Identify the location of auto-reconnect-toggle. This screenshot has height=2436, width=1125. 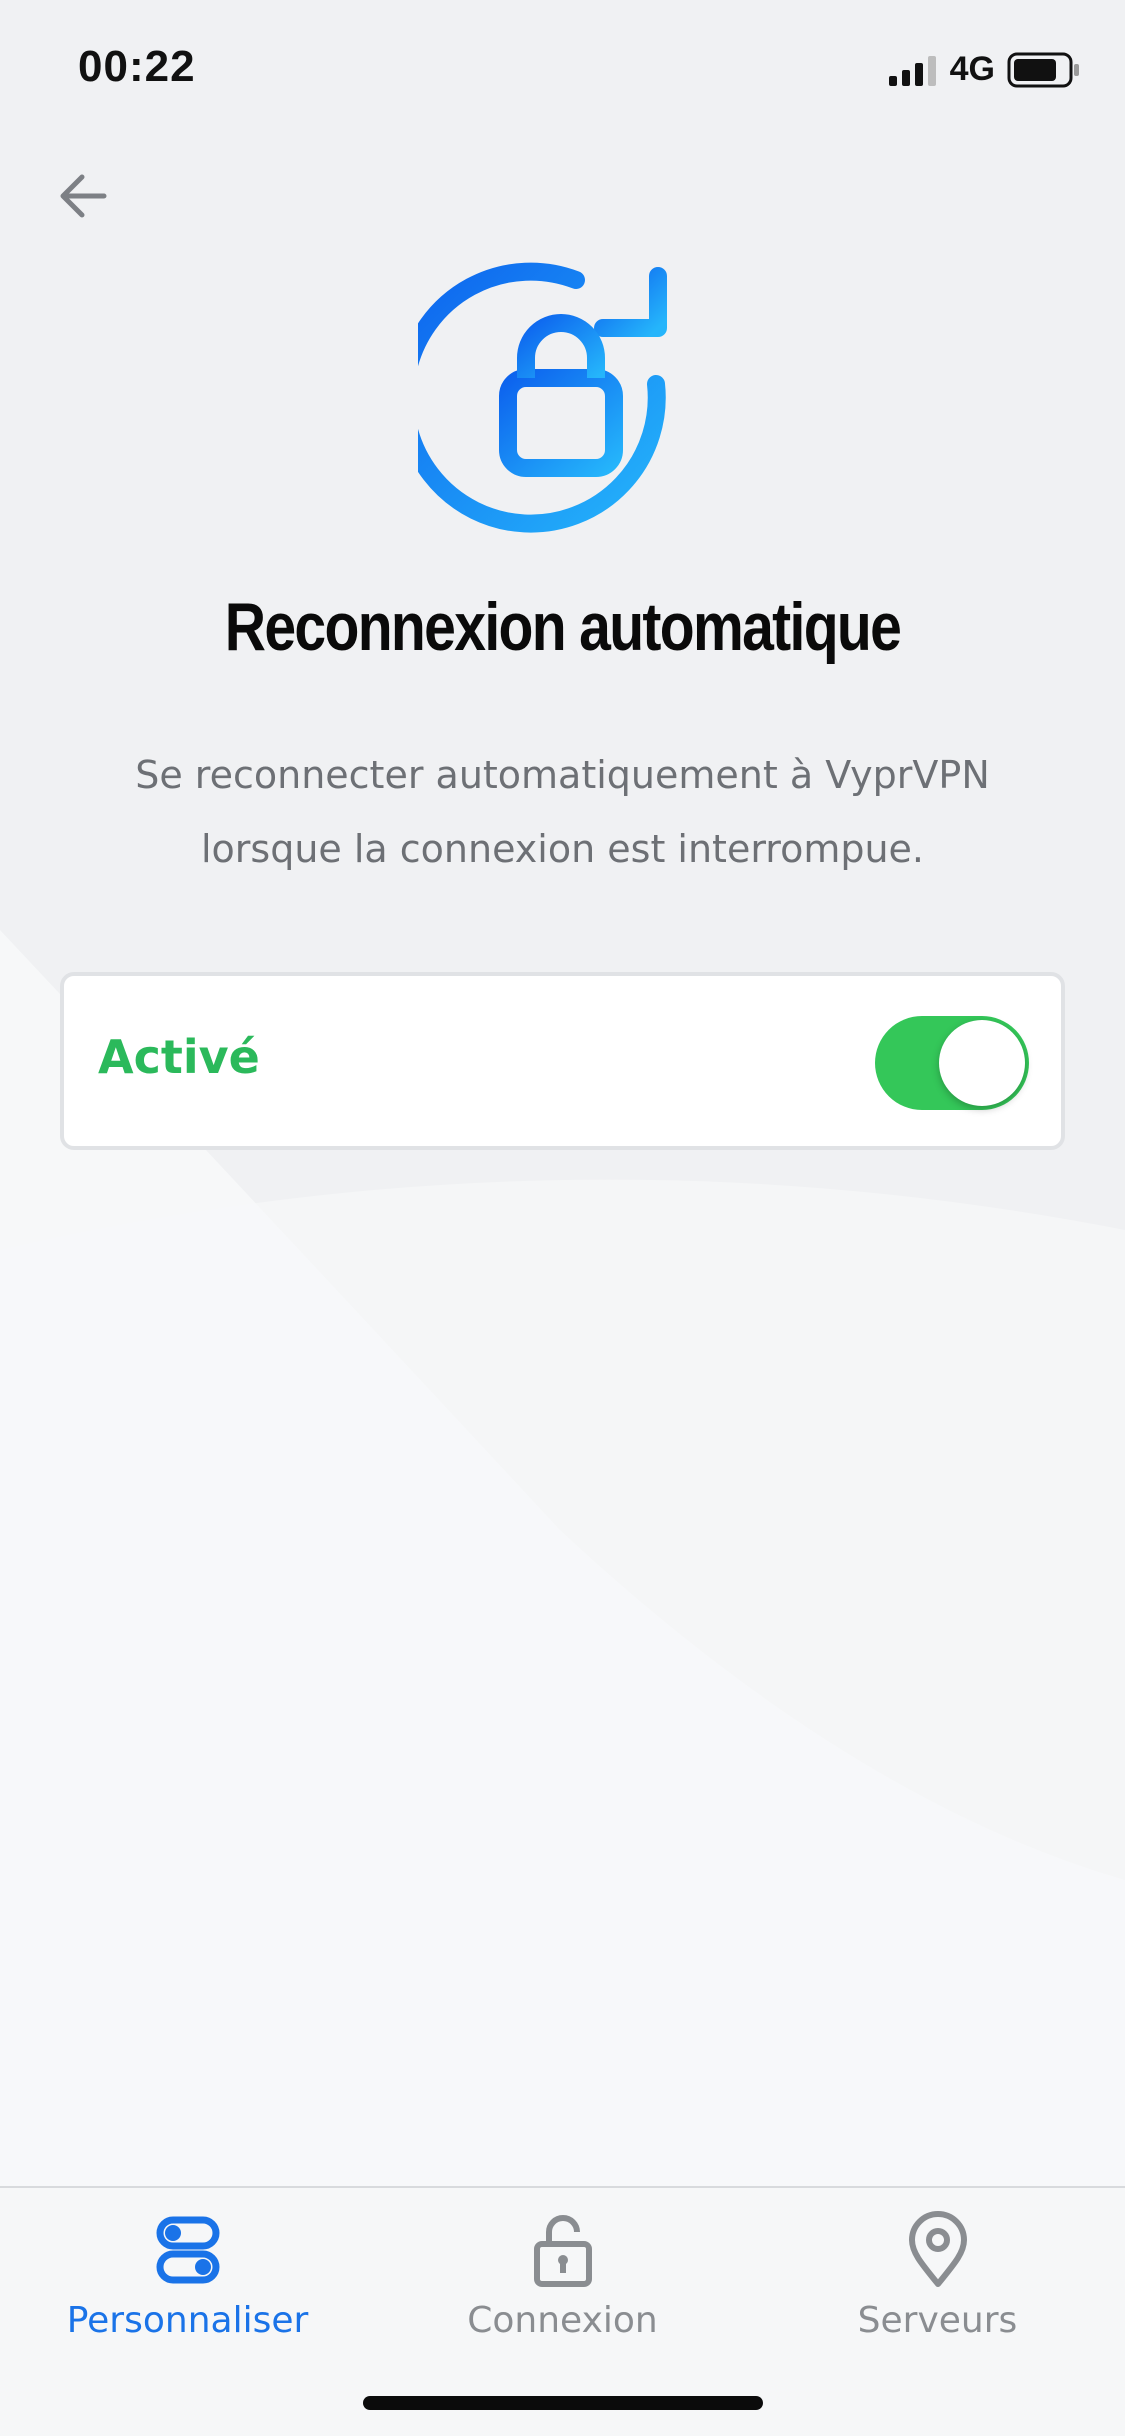
(952, 1063).